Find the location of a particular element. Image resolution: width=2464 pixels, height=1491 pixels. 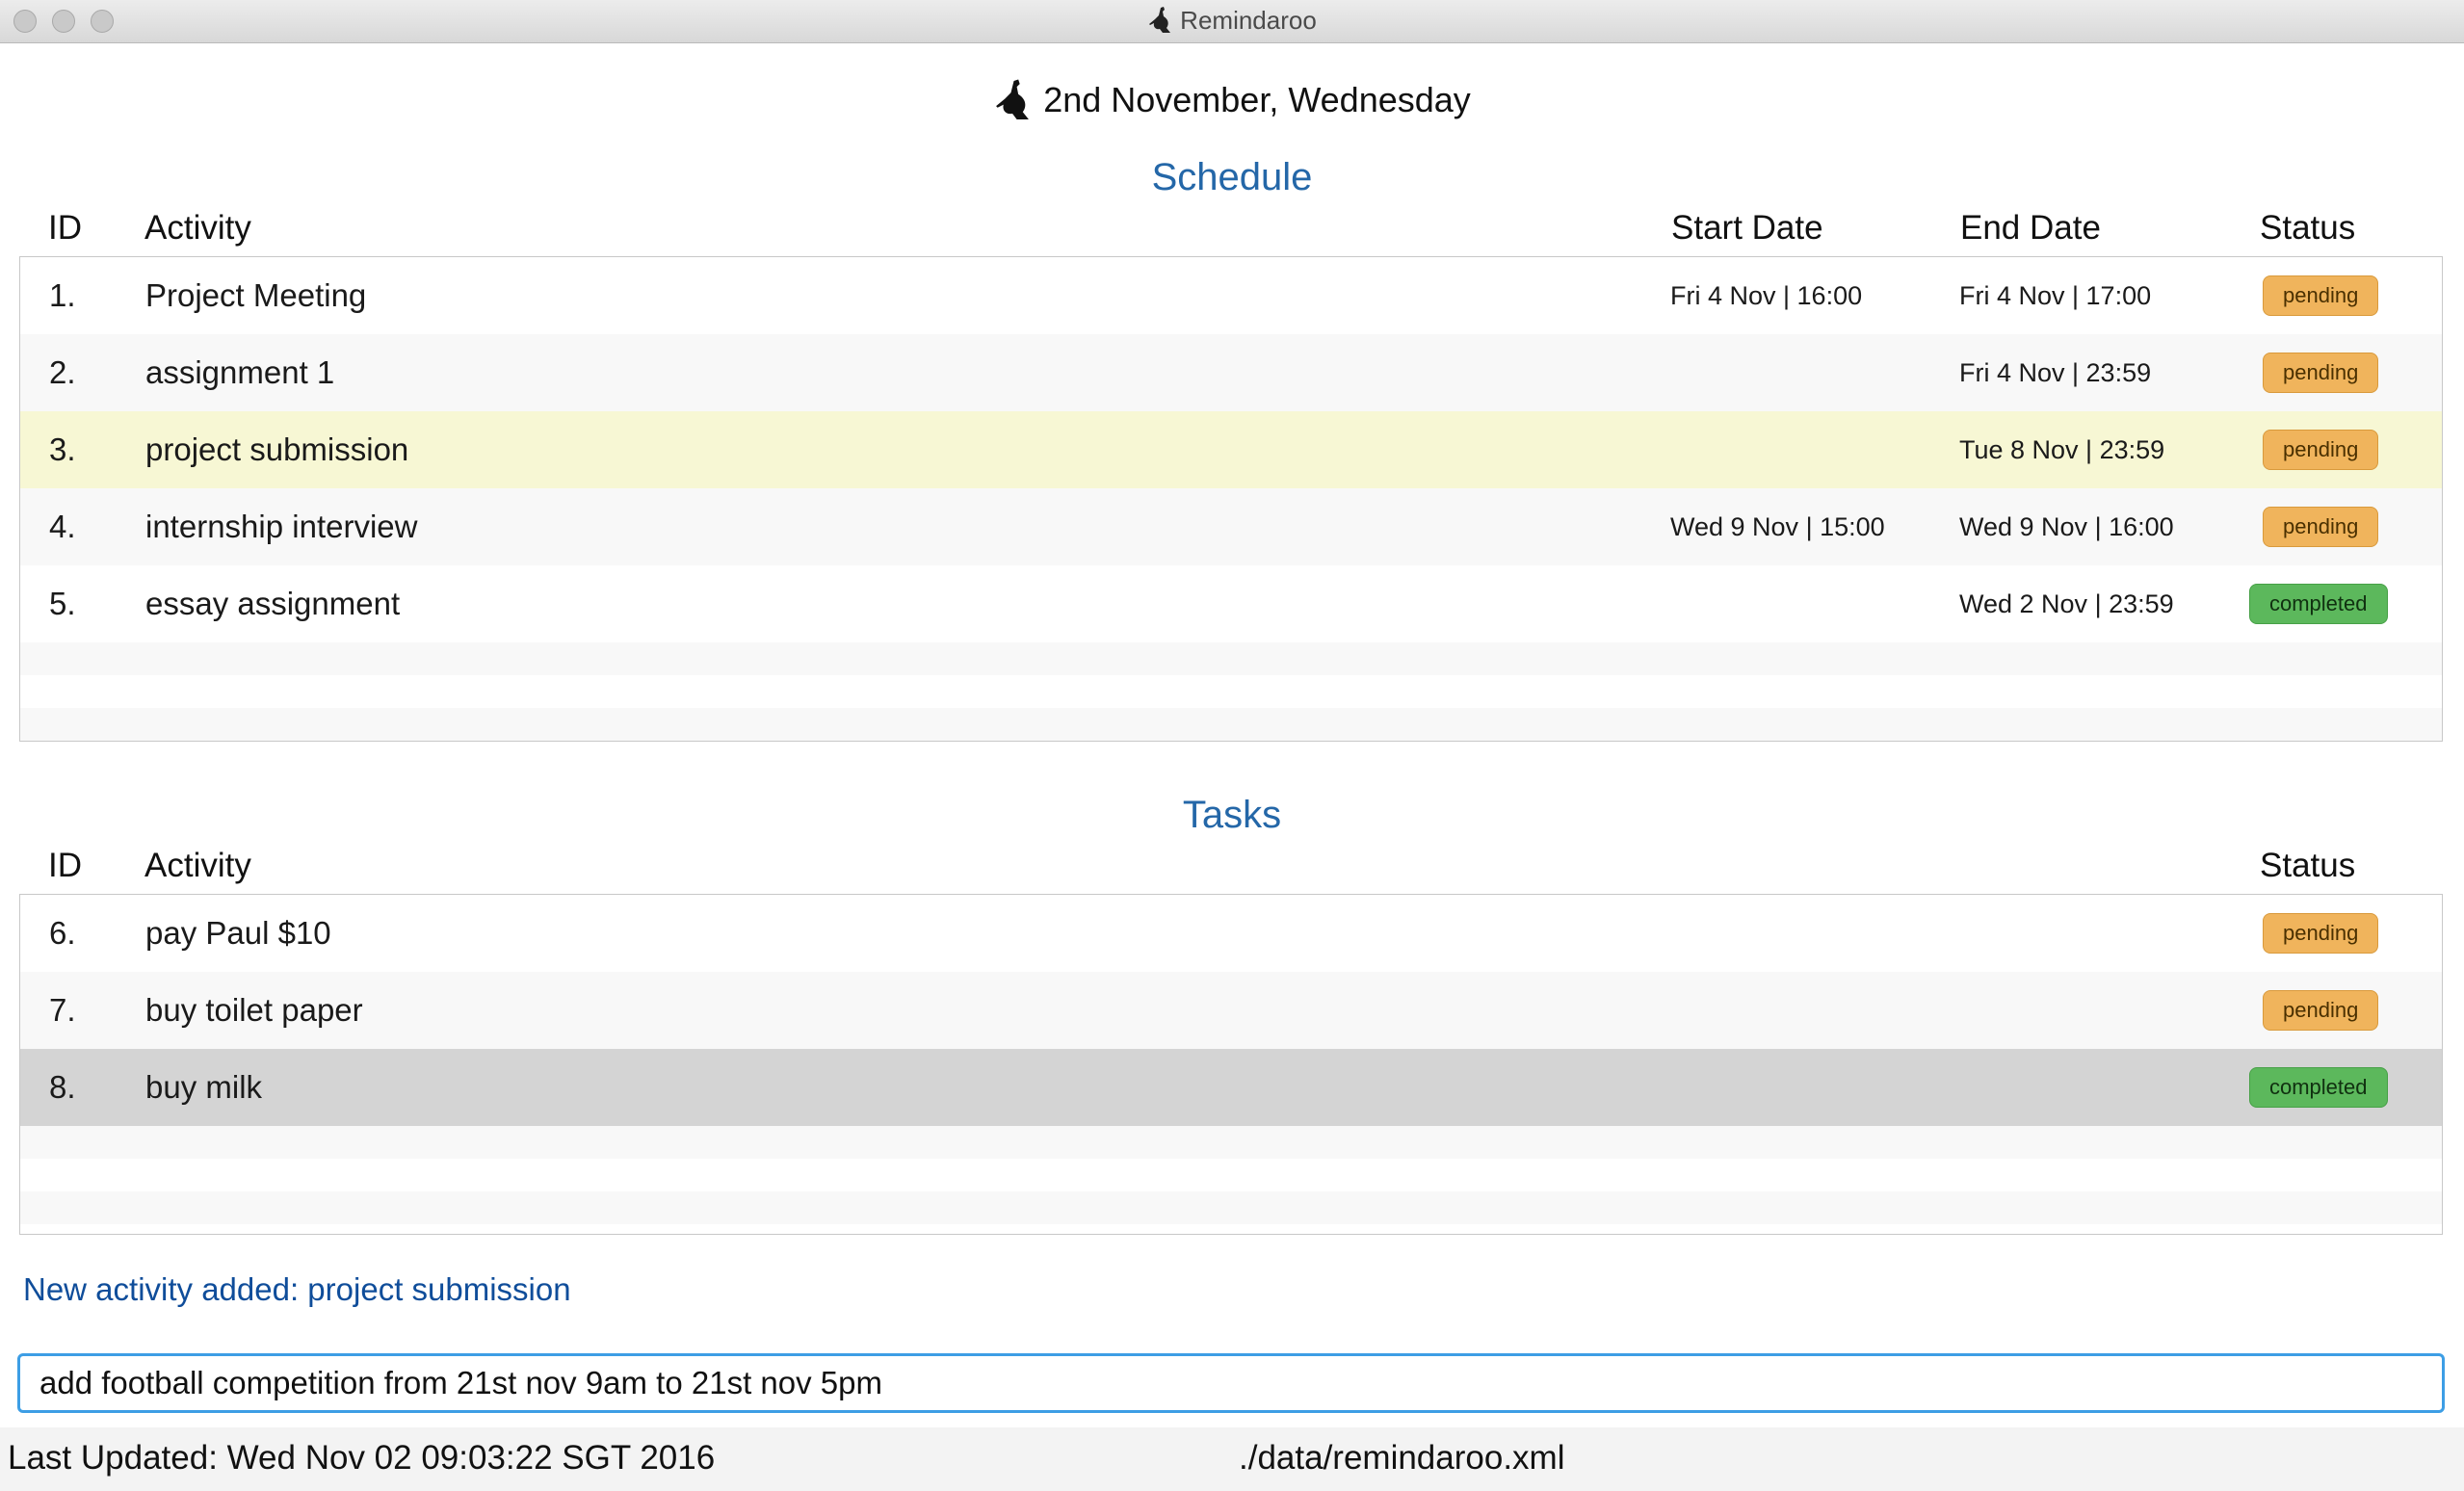

row-end-date: Fri 4 Nov | 17:00 is located at coordinates (2055, 295).